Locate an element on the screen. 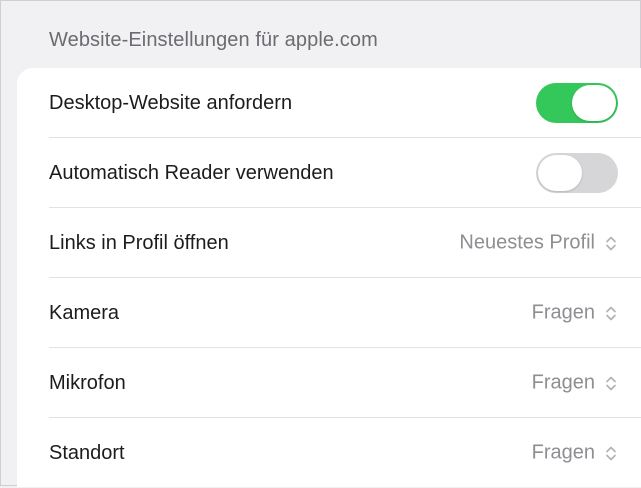  camera-select: Fragen is located at coordinates (574, 313).